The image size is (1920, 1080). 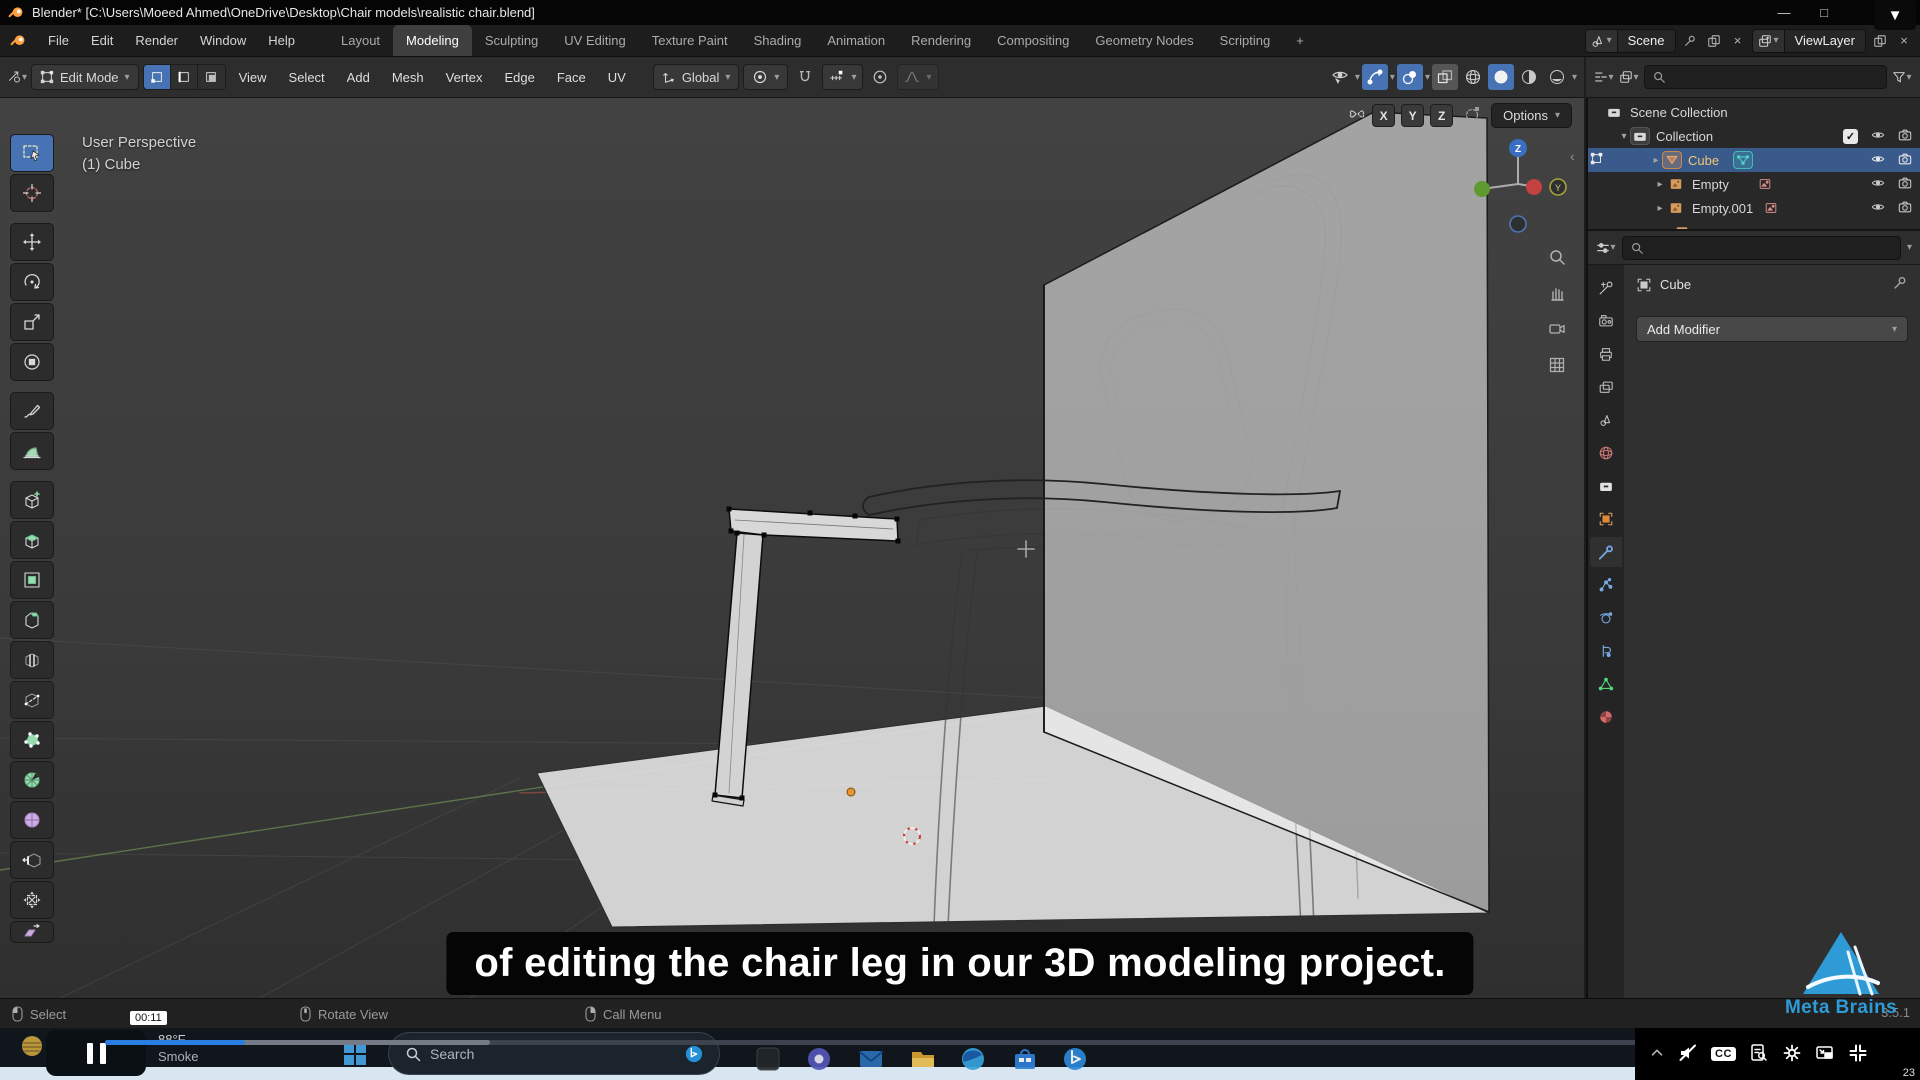 What do you see at coordinates (1629, 77) in the screenshot?
I see `outliner-filter-id-icon: ▾` at bounding box center [1629, 77].